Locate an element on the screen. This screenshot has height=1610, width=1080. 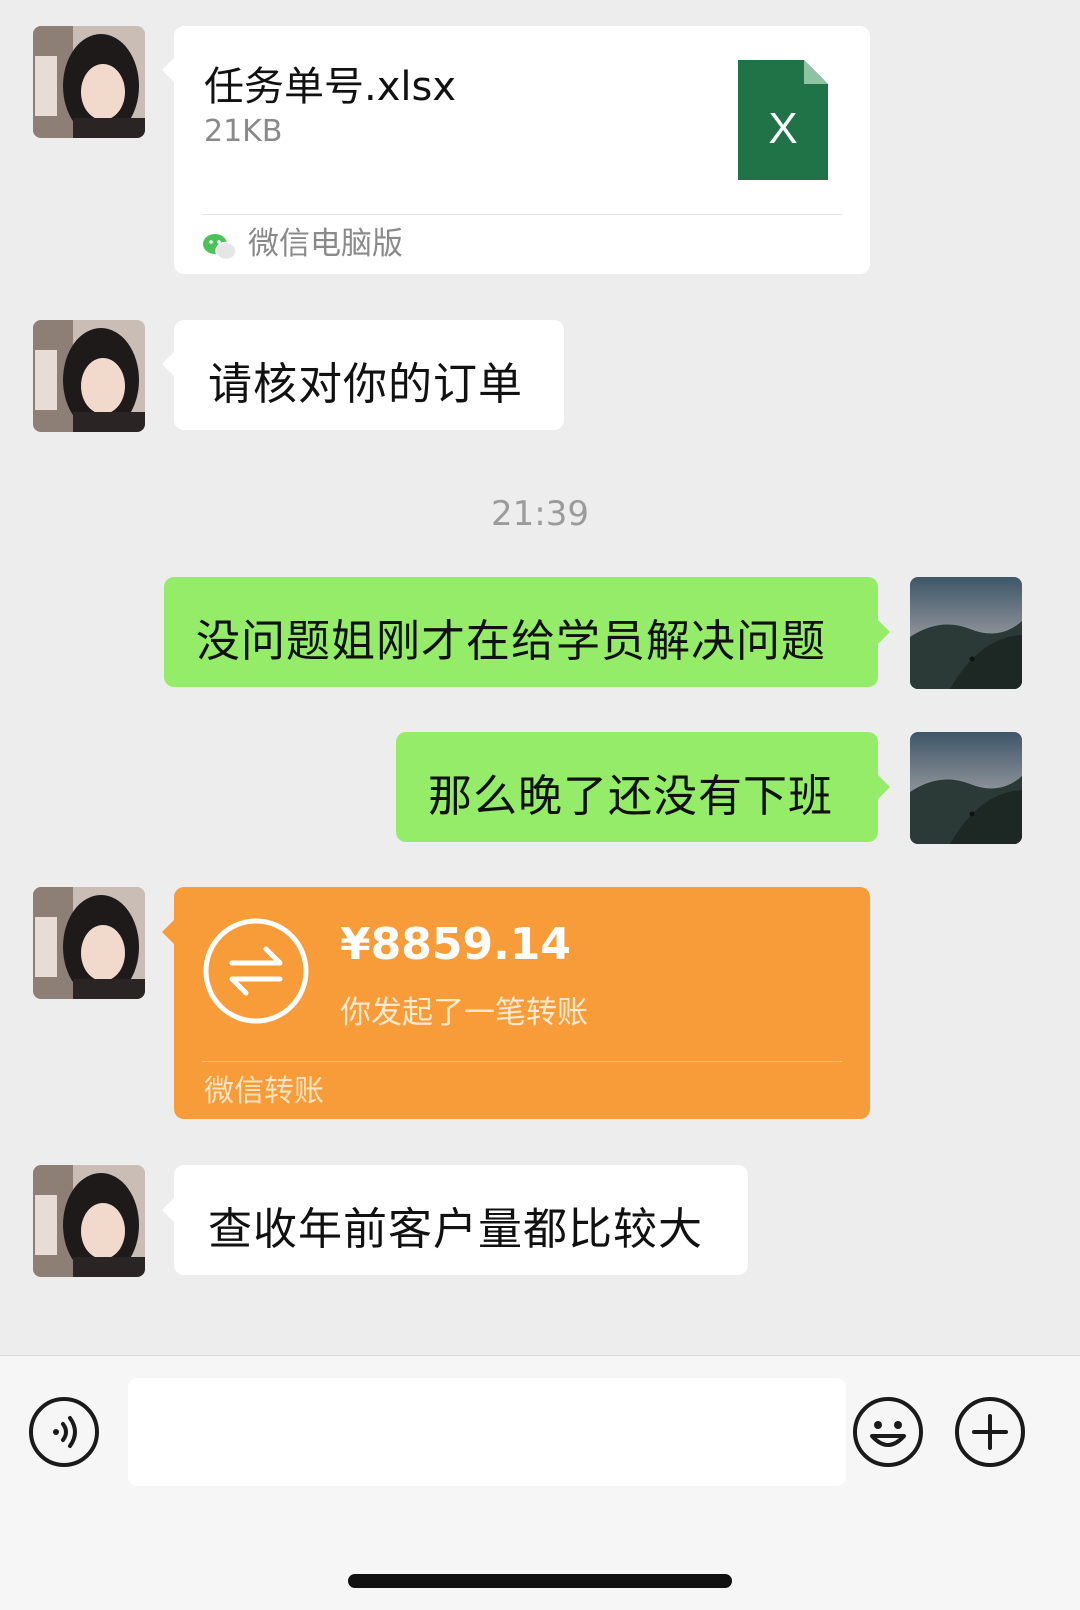
excel-file-letter: X is located at coordinates (783, 128).